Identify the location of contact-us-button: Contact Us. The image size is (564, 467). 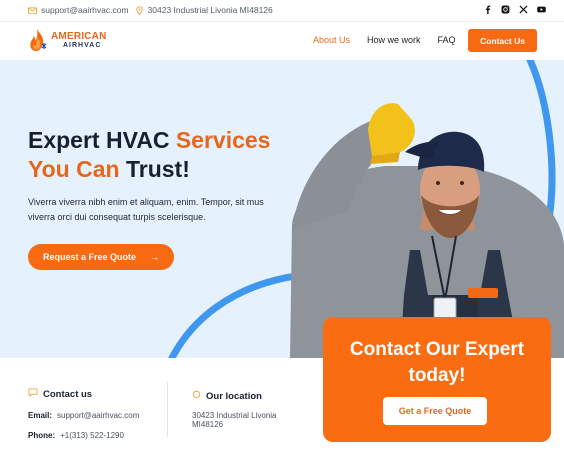
(502, 40).